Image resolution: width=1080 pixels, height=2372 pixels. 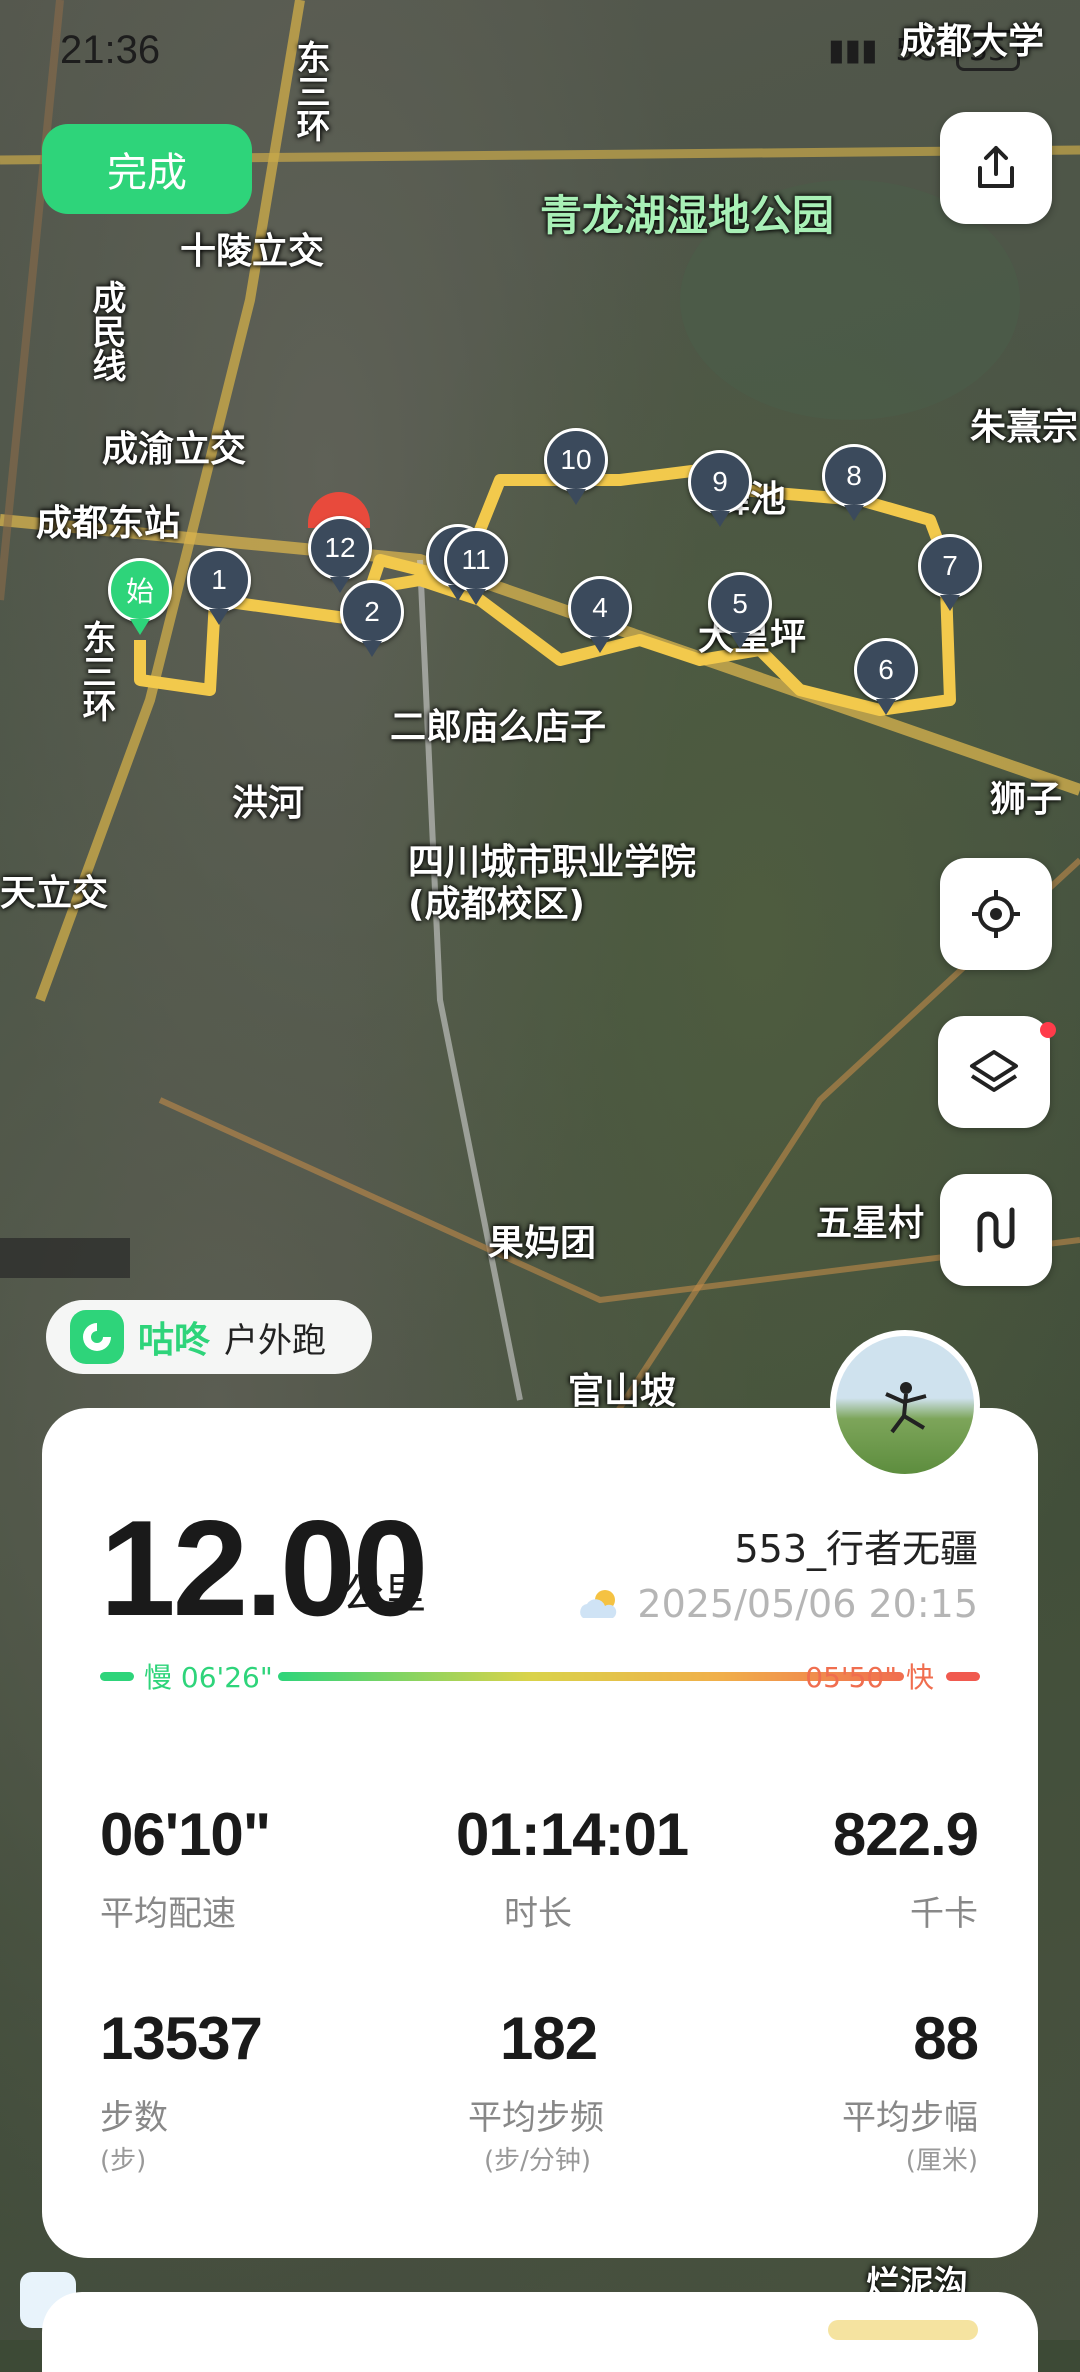 I want to click on codoon-logo-icon, so click(x=97, y=1337).